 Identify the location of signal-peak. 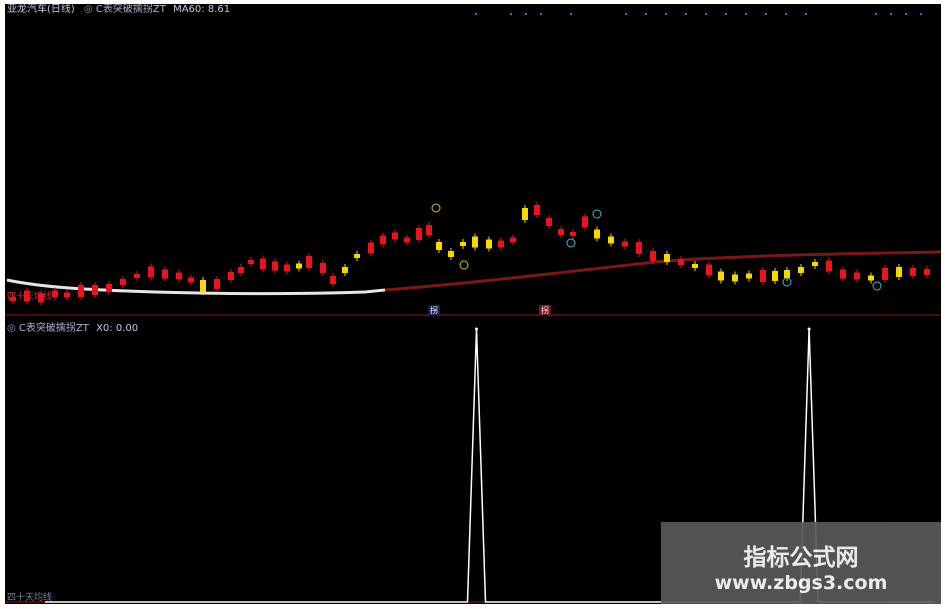
(476, 329).